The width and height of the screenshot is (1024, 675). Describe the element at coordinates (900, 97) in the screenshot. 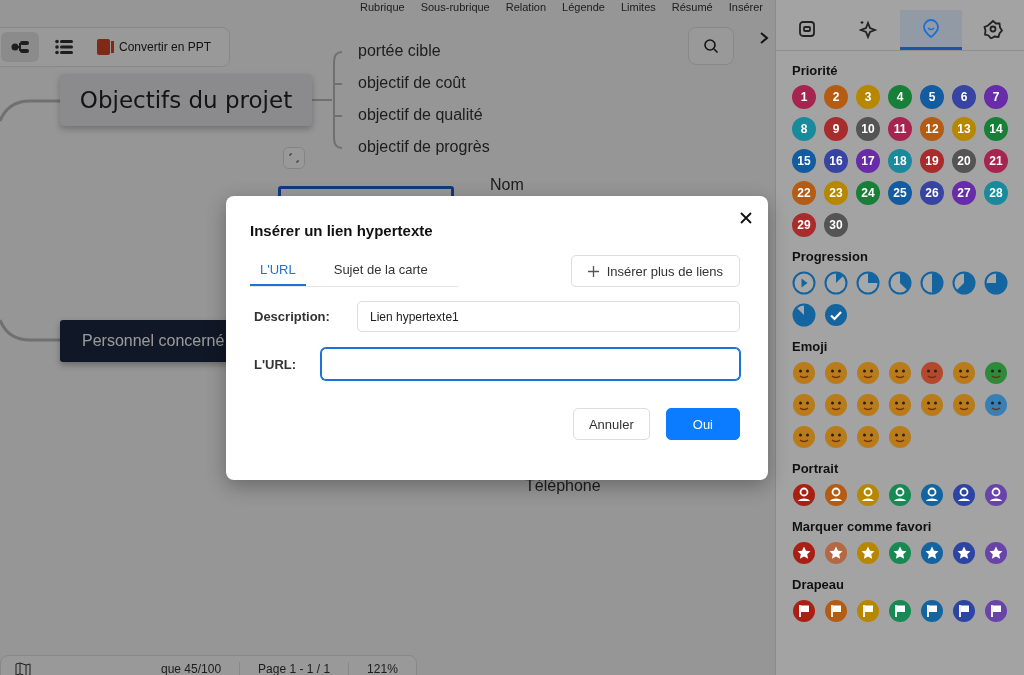

I see `priority-marker: 4` at that location.